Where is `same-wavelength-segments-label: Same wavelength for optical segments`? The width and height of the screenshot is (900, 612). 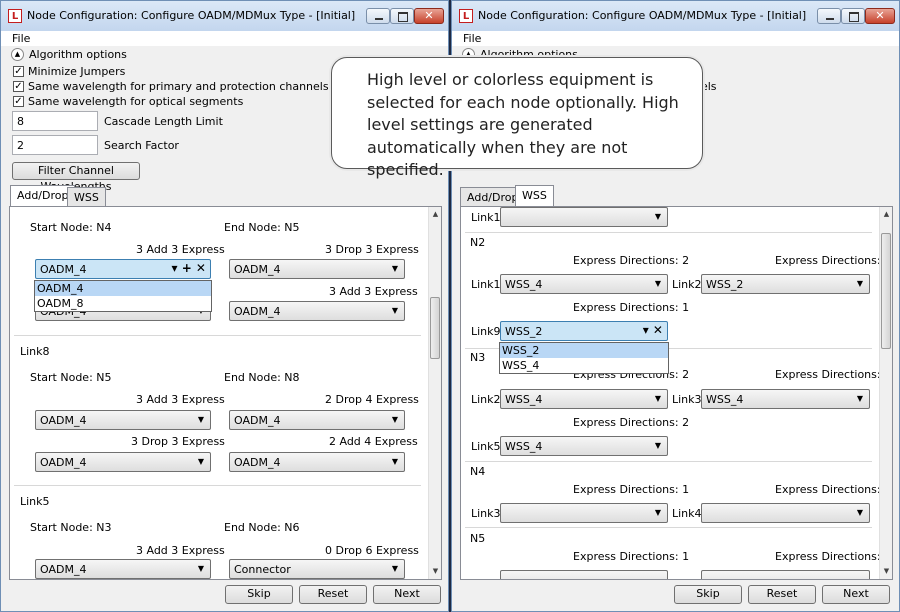 same-wavelength-segments-label: Same wavelength for optical segments is located at coordinates (136, 101).